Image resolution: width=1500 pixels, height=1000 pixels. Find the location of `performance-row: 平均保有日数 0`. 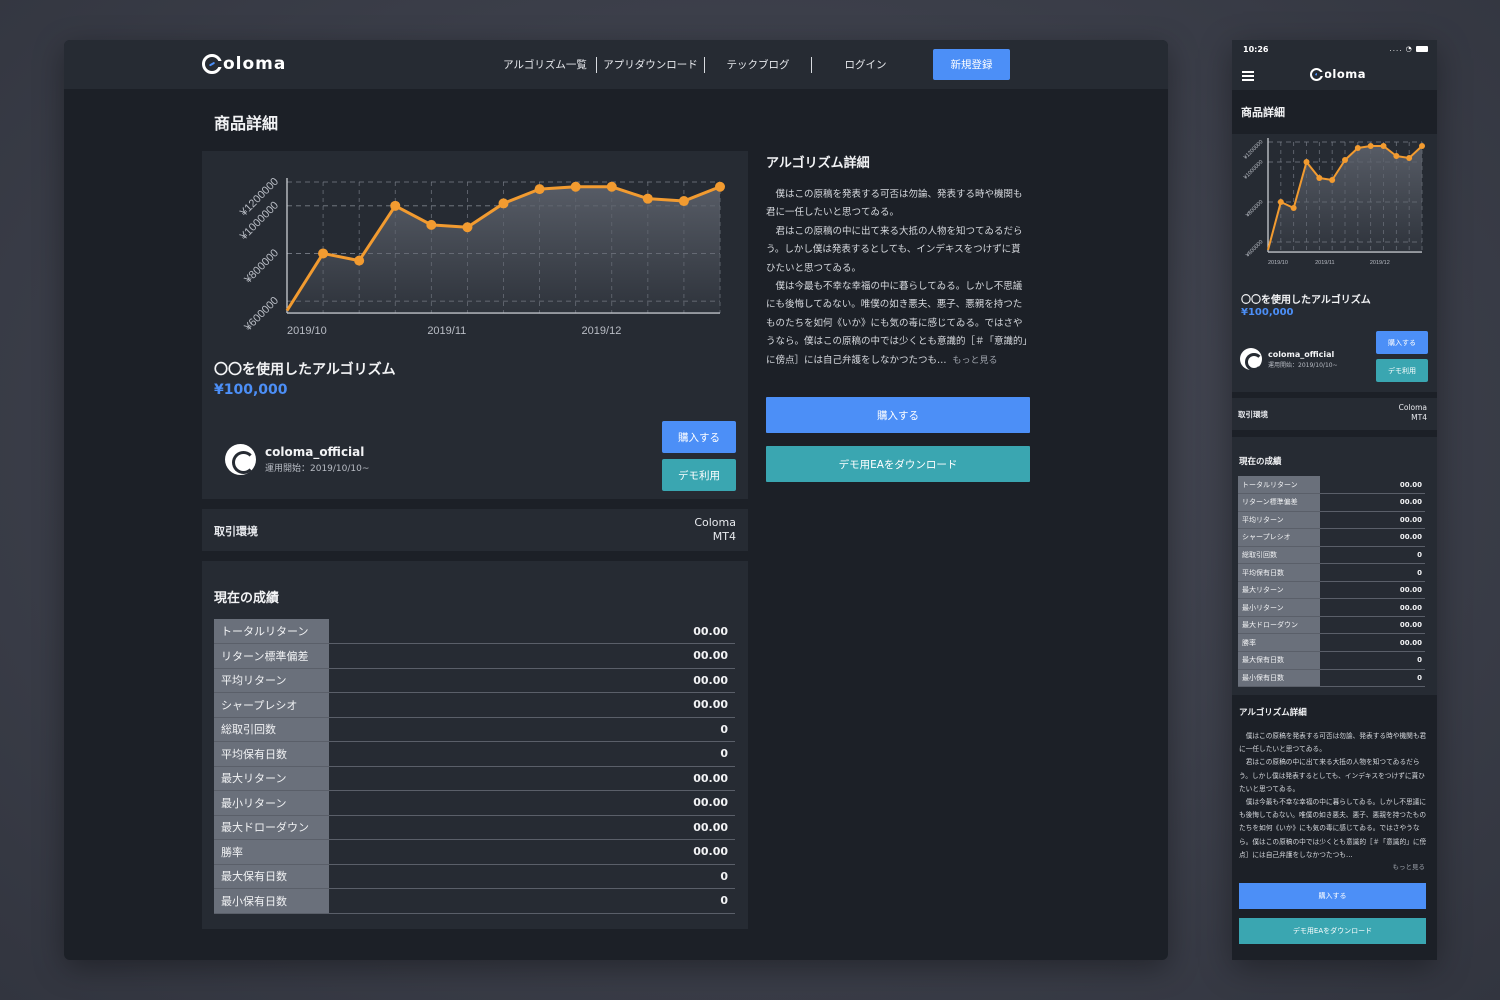

performance-row: 平均保有日数 0 is located at coordinates (1331, 572).